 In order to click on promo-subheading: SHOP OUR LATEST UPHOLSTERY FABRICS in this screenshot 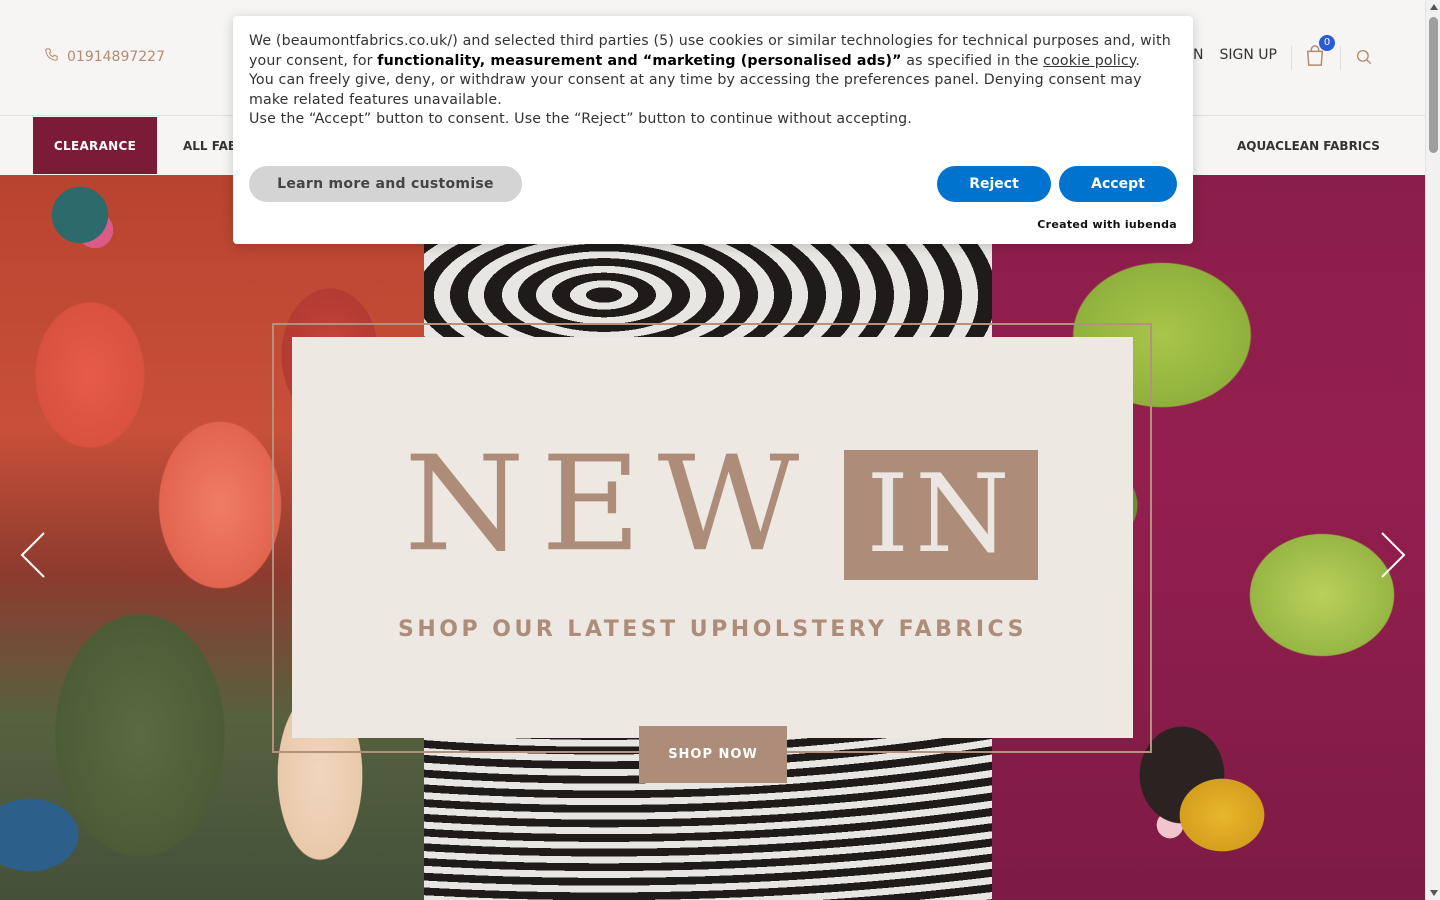, I will do `click(712, 629)`.